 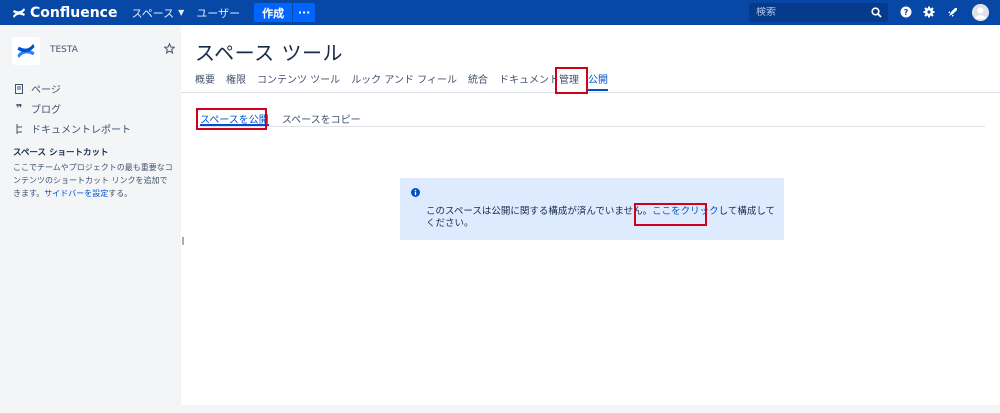 What do you see at coordinates (590, 92) in the screenshot?
I see `tabs-divider` at bounding box center [590, 92].